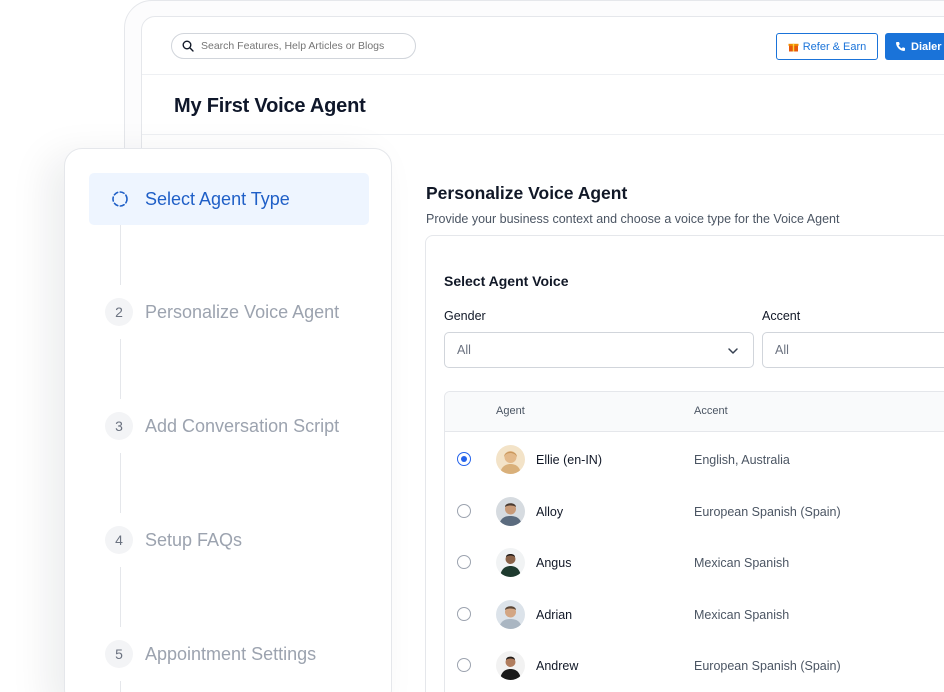 The height and width of the screenshot is (692, 944). I want to click on refer-earn-label: Refer & Earn, so click(834, 46).